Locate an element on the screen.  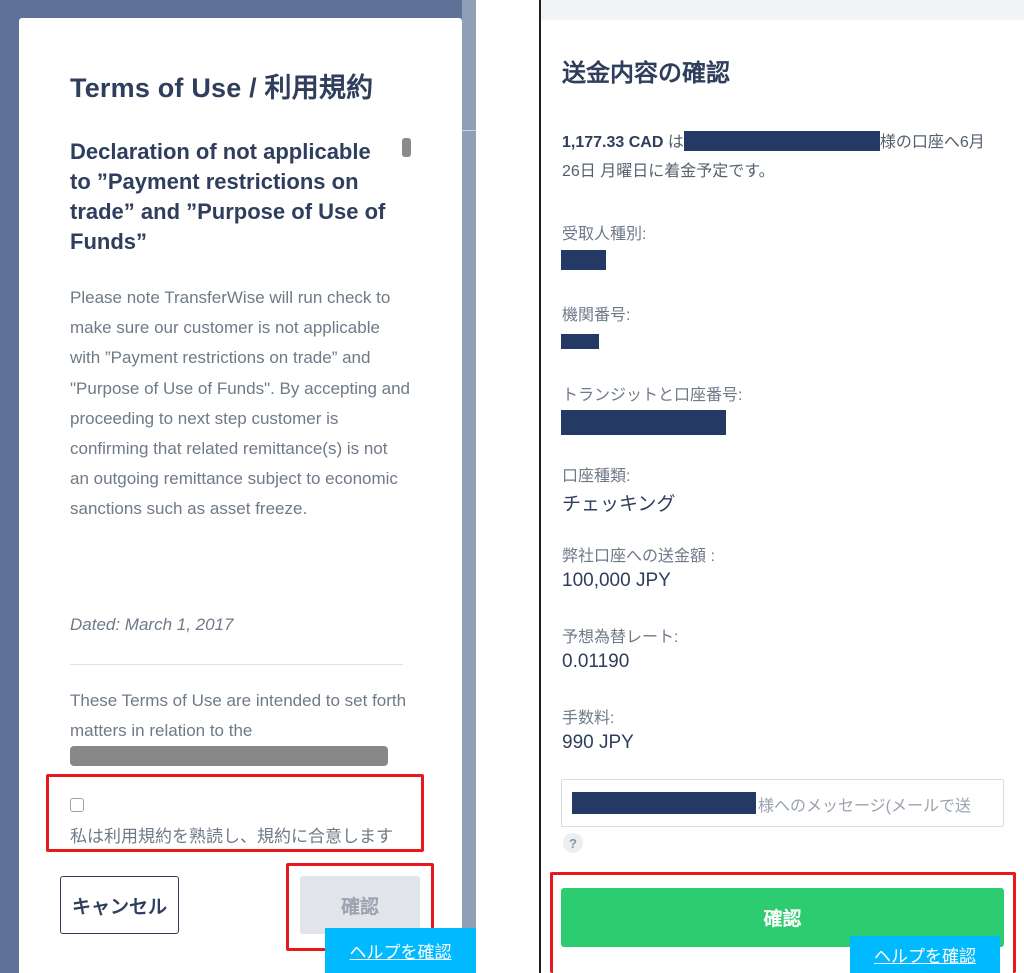
scrollbar-thumb is located at coordinates (406, 147).